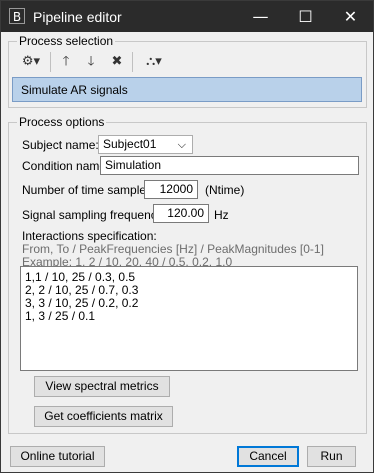 This screenshot has height=473, width=374. Describe the element at coordinates (103, 416) in the screenshot. I see `get-coefficients-matrix-button: Get coefficients matrix` at that location.